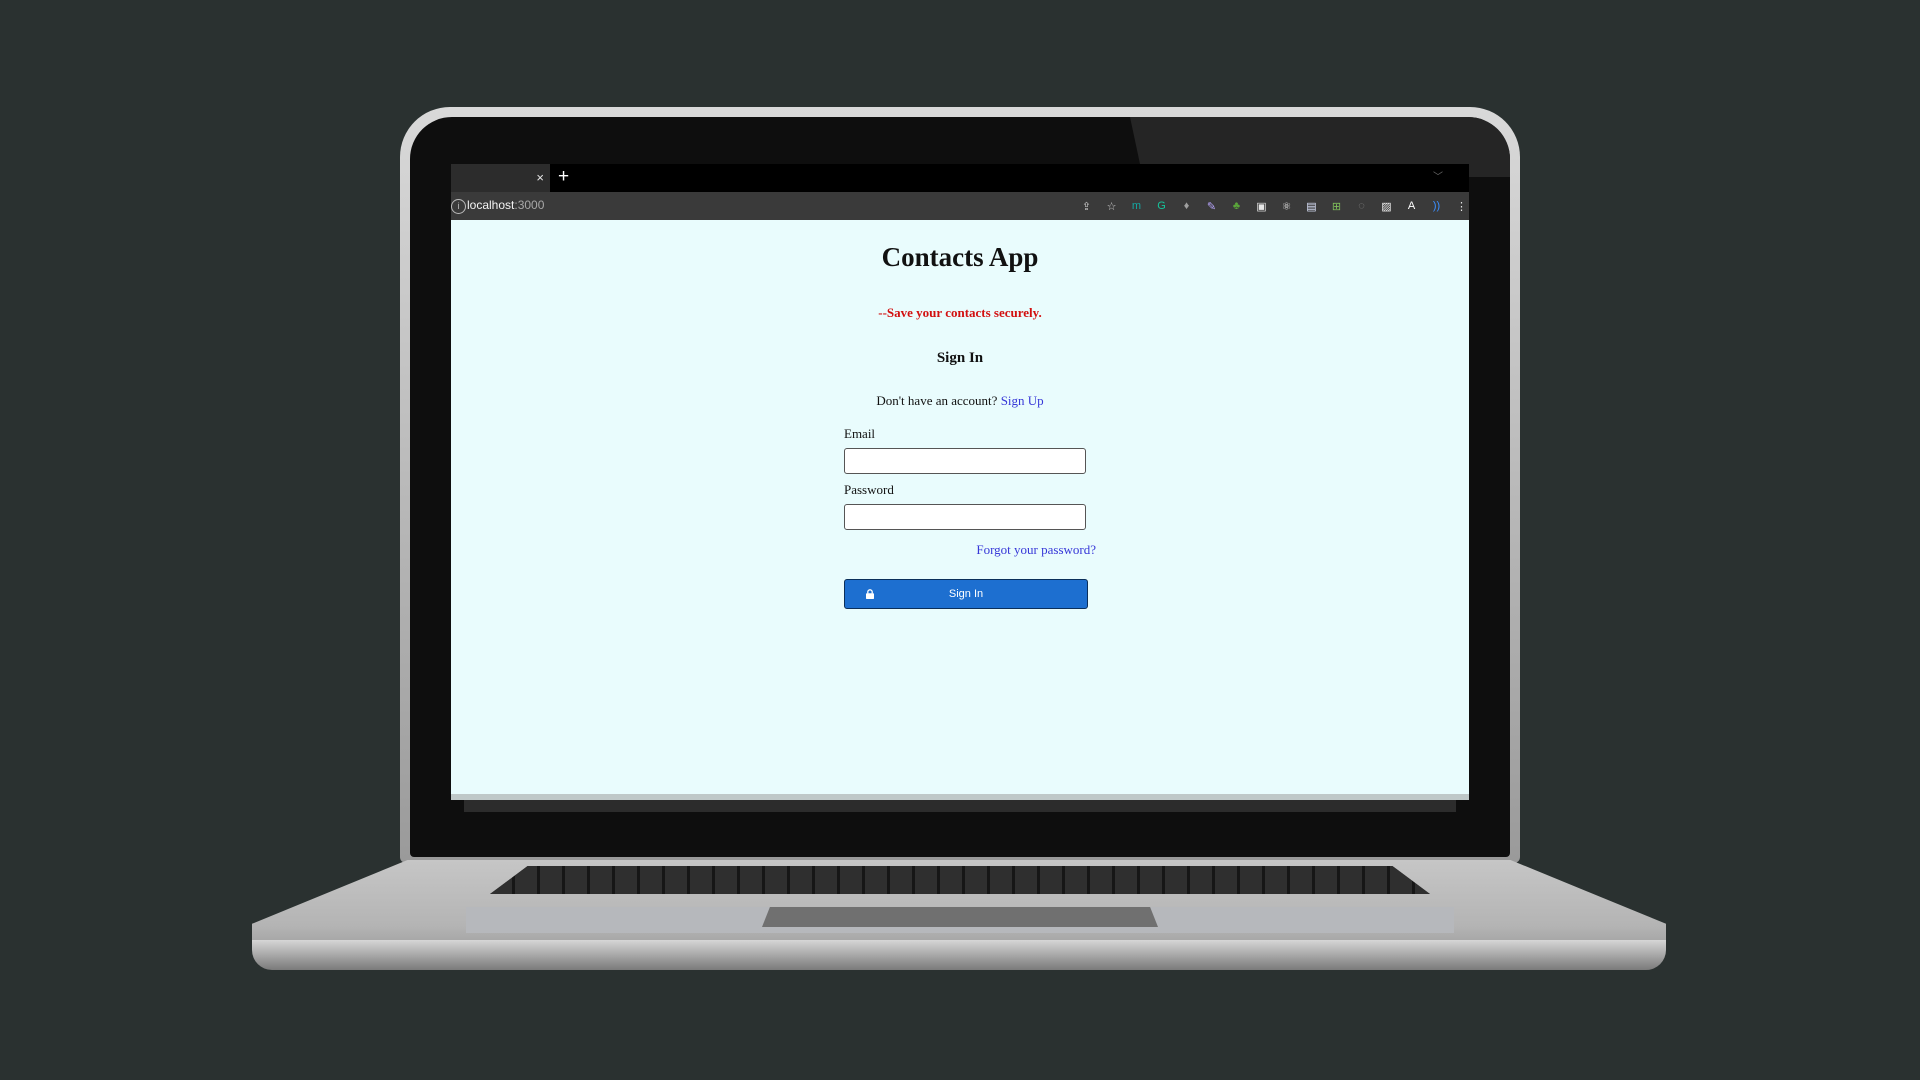 The height and width of the screenshot is (1080, 1920). What do you see at coordinates (1186, 206) in the screenshot?
I see `extension-bulb-icon: ♦` at bounding box center [1186, 206].